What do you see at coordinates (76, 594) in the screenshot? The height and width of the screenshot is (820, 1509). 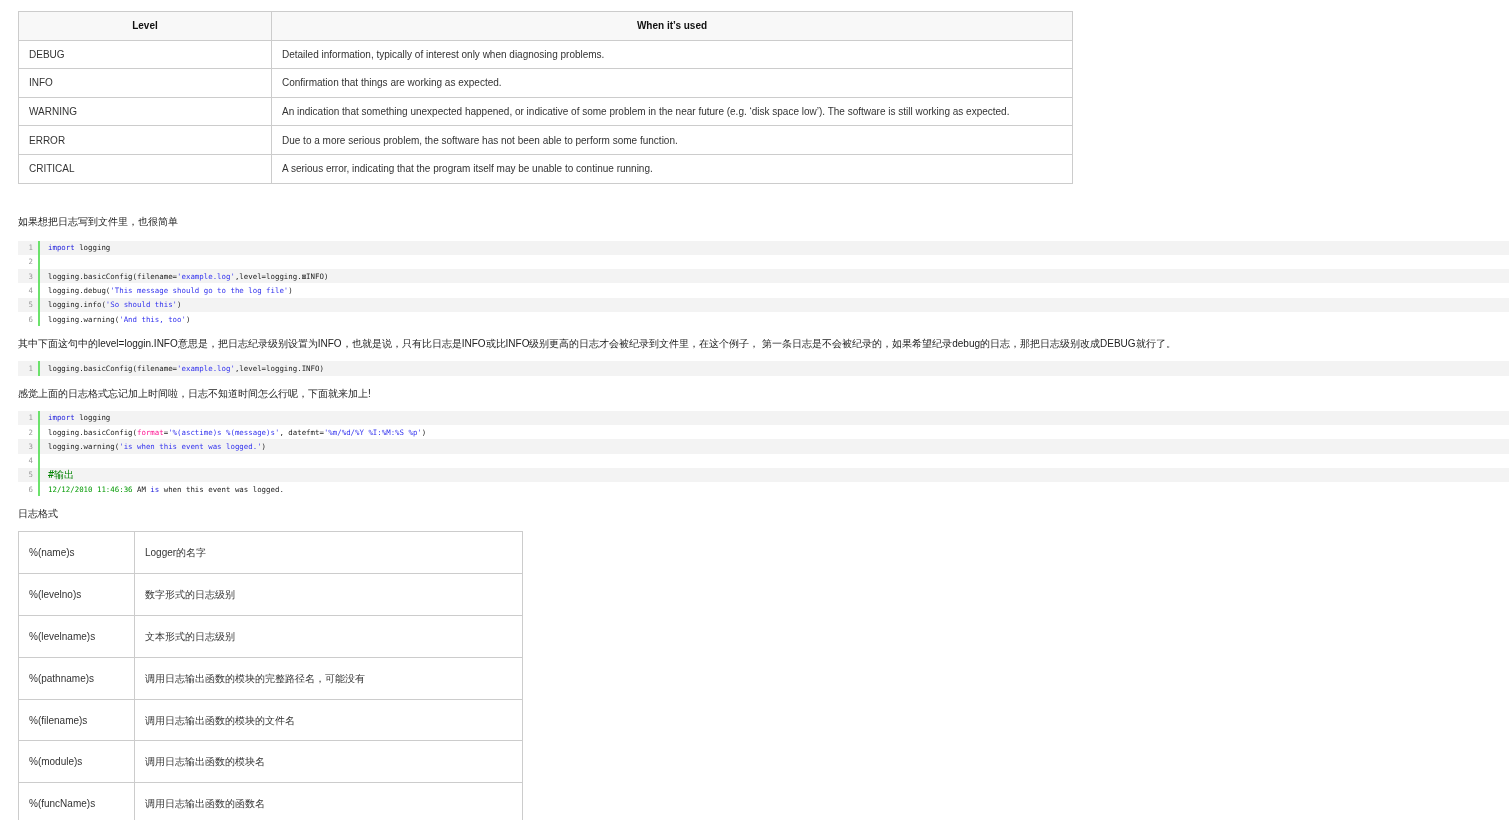 I see `table-cell: %(levelno)s` at bounding box center [76, 594].